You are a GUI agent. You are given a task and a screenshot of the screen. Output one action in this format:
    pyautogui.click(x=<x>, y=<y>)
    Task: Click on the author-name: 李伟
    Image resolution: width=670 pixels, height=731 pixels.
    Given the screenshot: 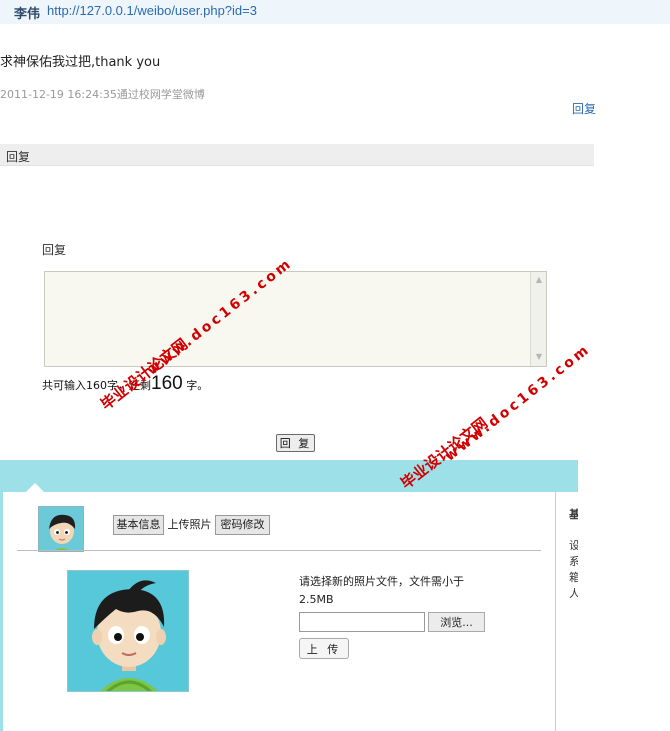 What is the action you would take?
    pyautogui.click(x=27, y=12)
    